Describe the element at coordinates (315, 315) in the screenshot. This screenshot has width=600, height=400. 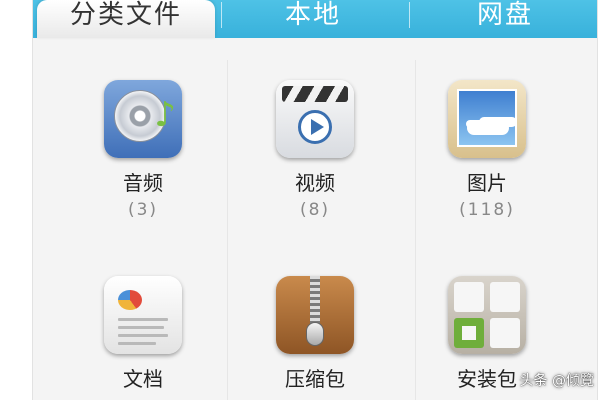
I see `zip-icon` at that location.